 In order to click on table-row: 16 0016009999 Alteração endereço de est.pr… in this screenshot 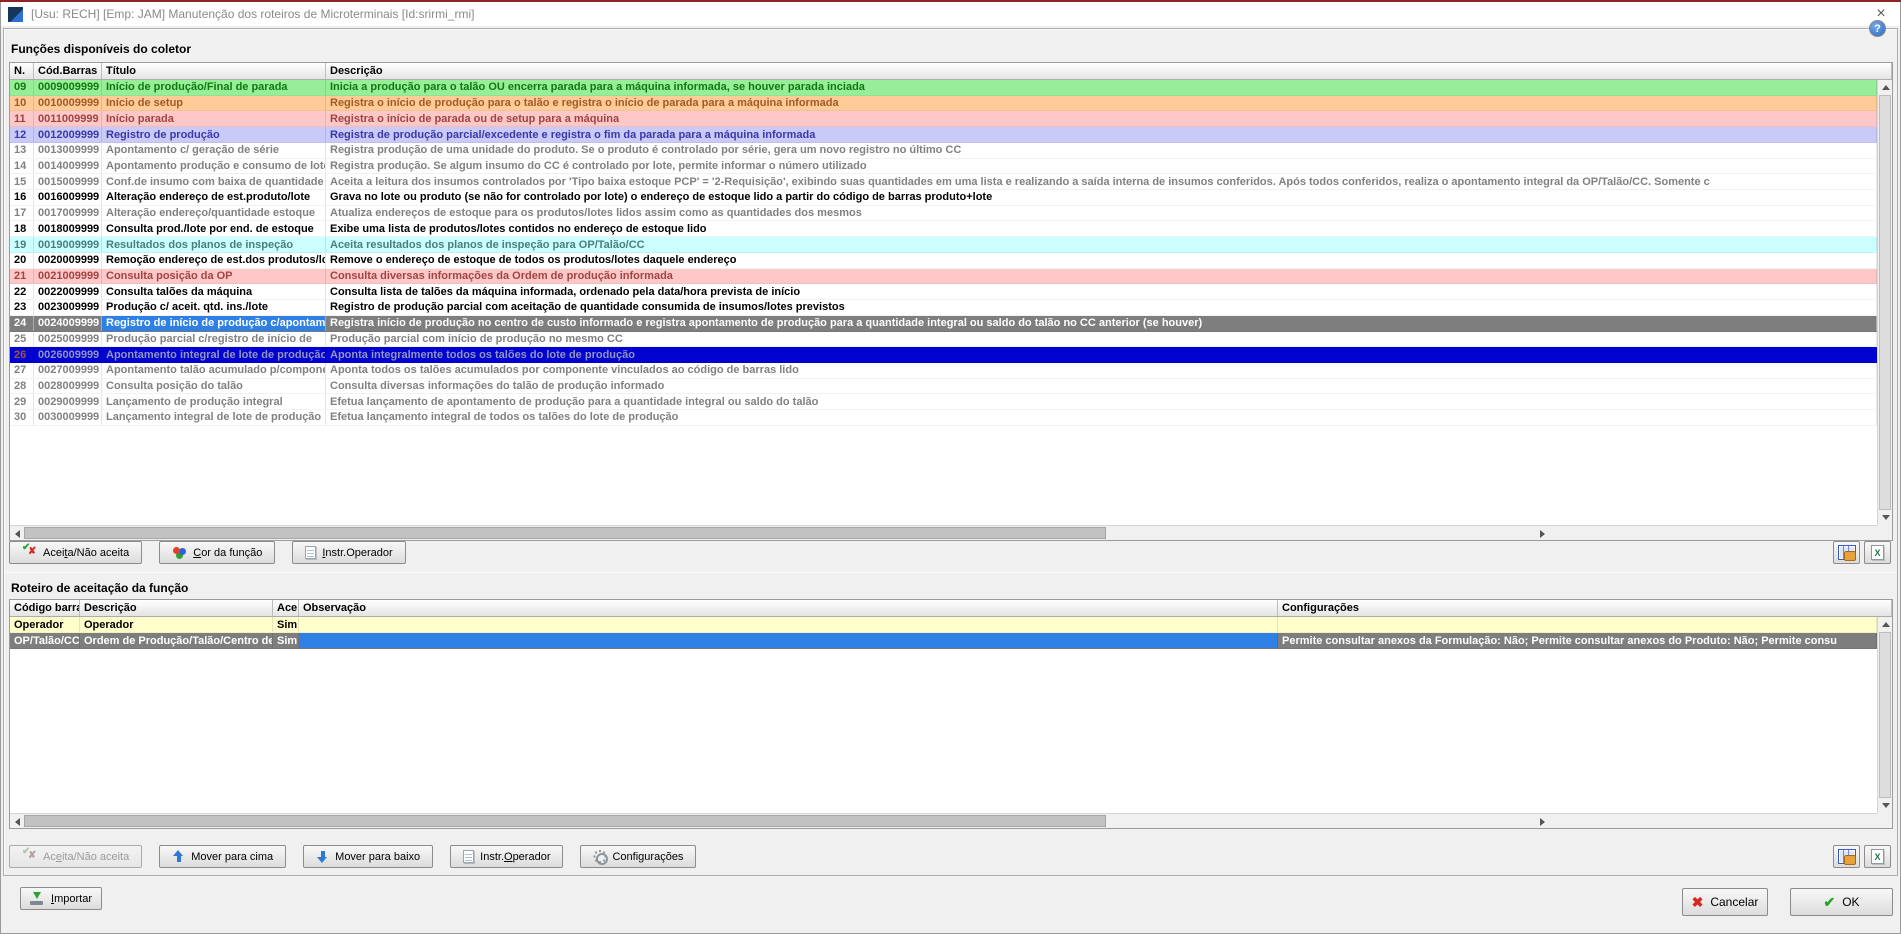, I will do `click(943, 198)`.